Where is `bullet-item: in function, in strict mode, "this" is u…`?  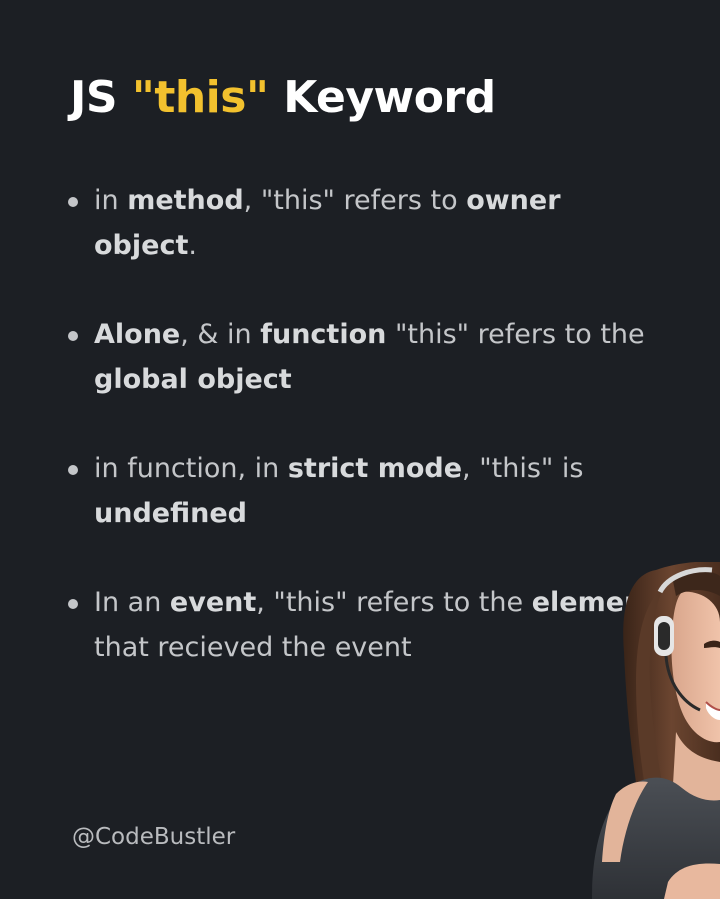
bullet-item: in function, in strict mode, "this" is u… is located at coordinates (366, 491).